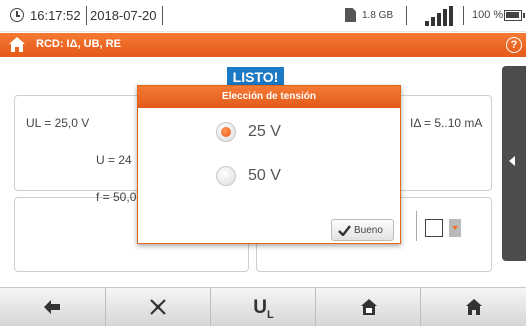 Image resolution: width=526 pixels, height=326 pixels. I want to click on battery-icon, so click(514, 15).